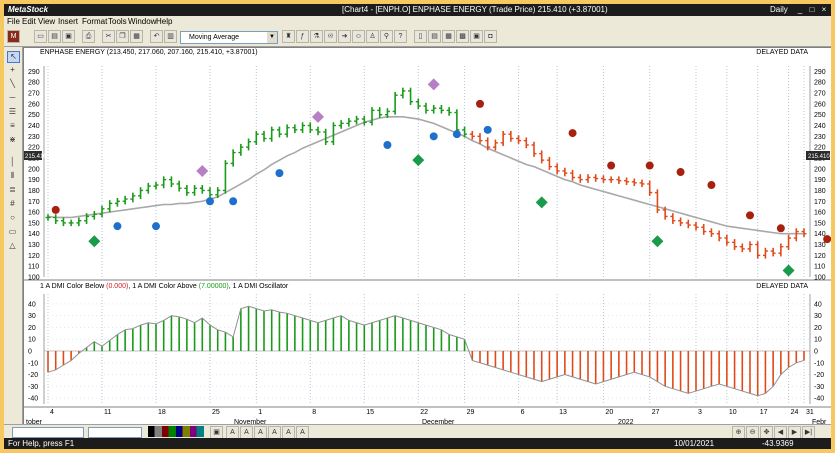 The height and width of the screenshot is (453, 835). What do you see at coordinates (820, 83) in the screenshot?
I see `price-tick-right: 280` at bounding box center [820, 83].